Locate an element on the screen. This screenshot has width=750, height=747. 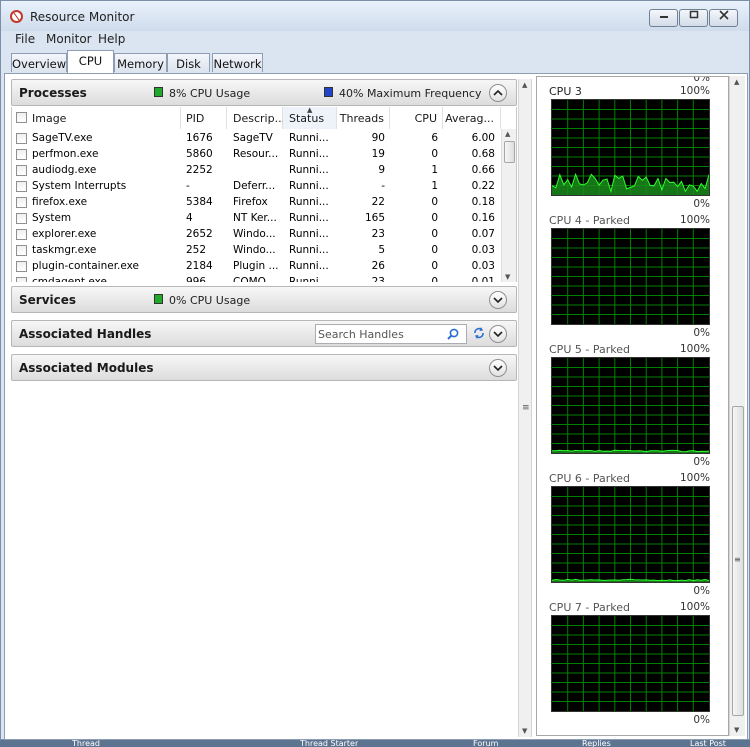
cell-threads: 22 is located at coordinates (378, 202).